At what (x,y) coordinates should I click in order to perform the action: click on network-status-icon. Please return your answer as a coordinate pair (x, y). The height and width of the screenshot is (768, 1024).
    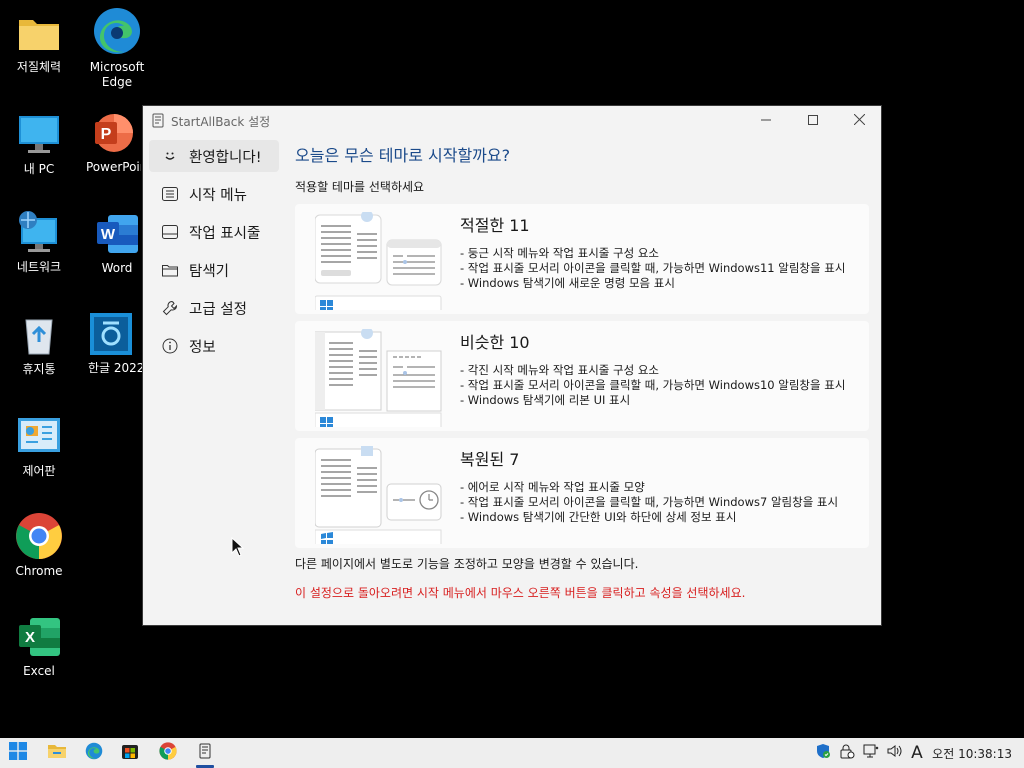
    Looking at the image, I should click on (871, 753).